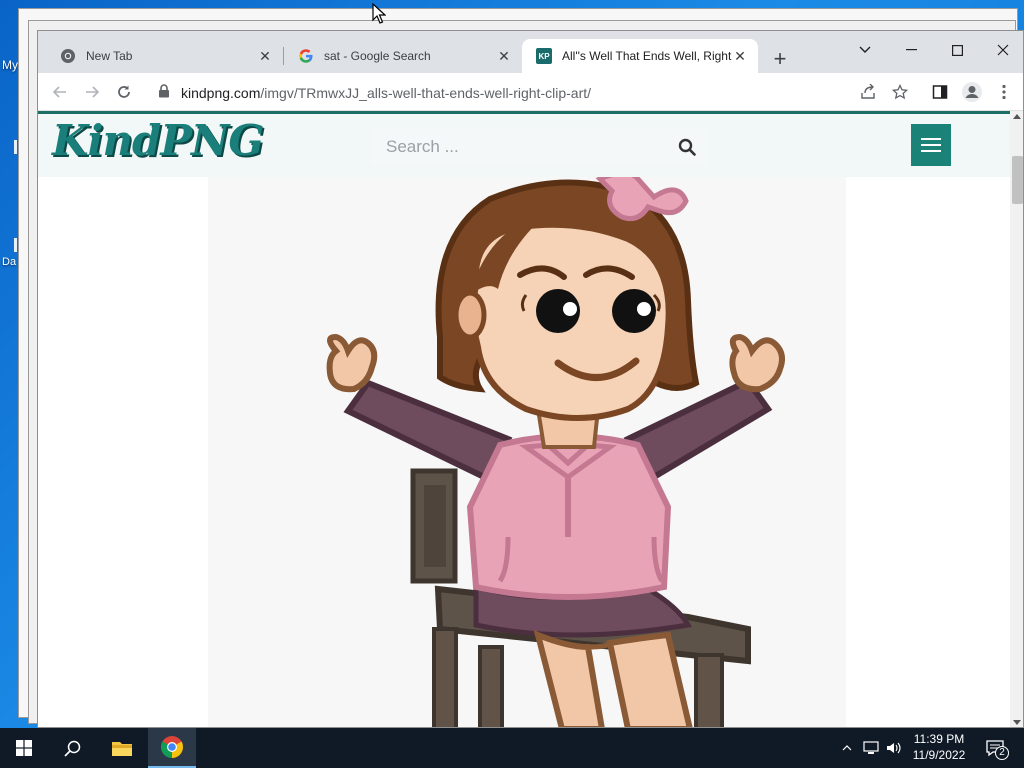 The width and height of the screenshot is (1024, 768). Describe the element at coordinates (900, 92) in the screenshot. I see `bookmark-star-icon` at that location.